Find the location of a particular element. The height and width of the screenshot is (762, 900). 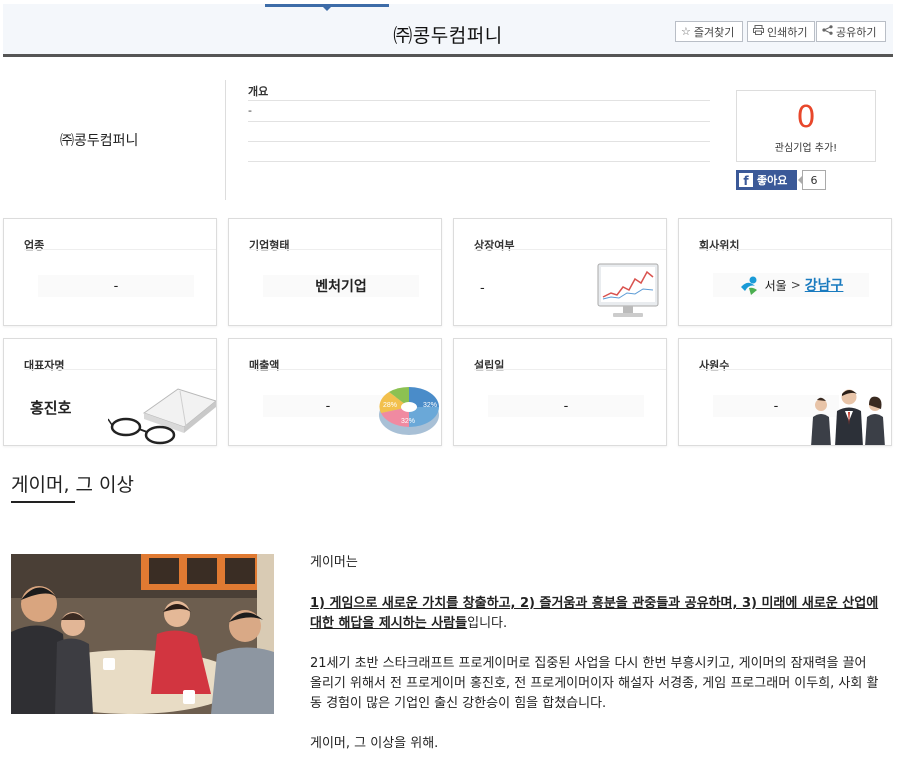

like-label: 좋아요 is located at coordinates (772, 180).